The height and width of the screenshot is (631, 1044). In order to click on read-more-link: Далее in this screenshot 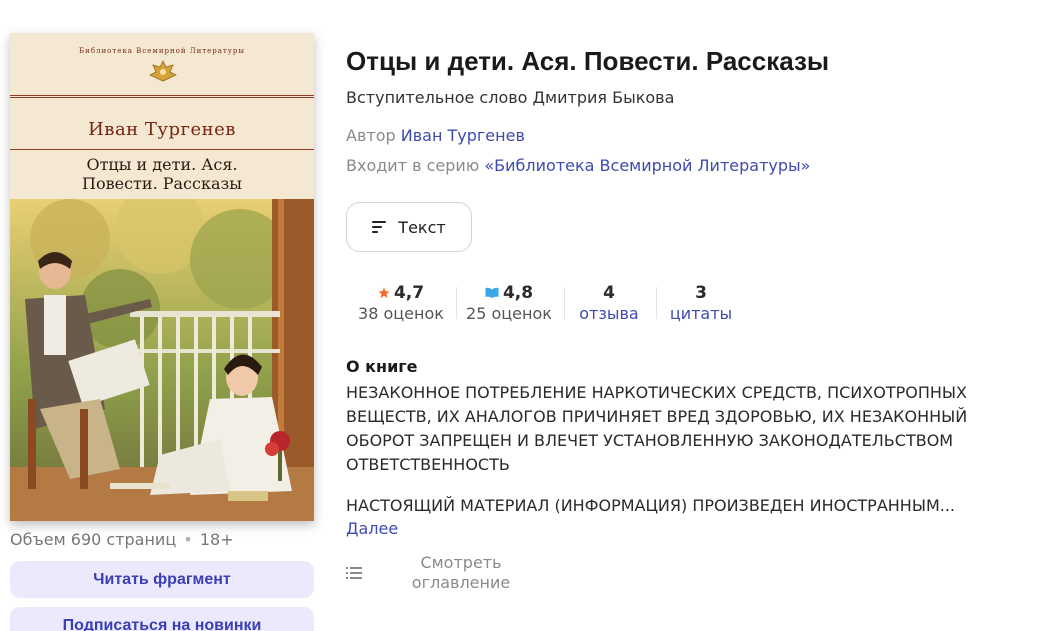, I will do `click(372, 528)`.